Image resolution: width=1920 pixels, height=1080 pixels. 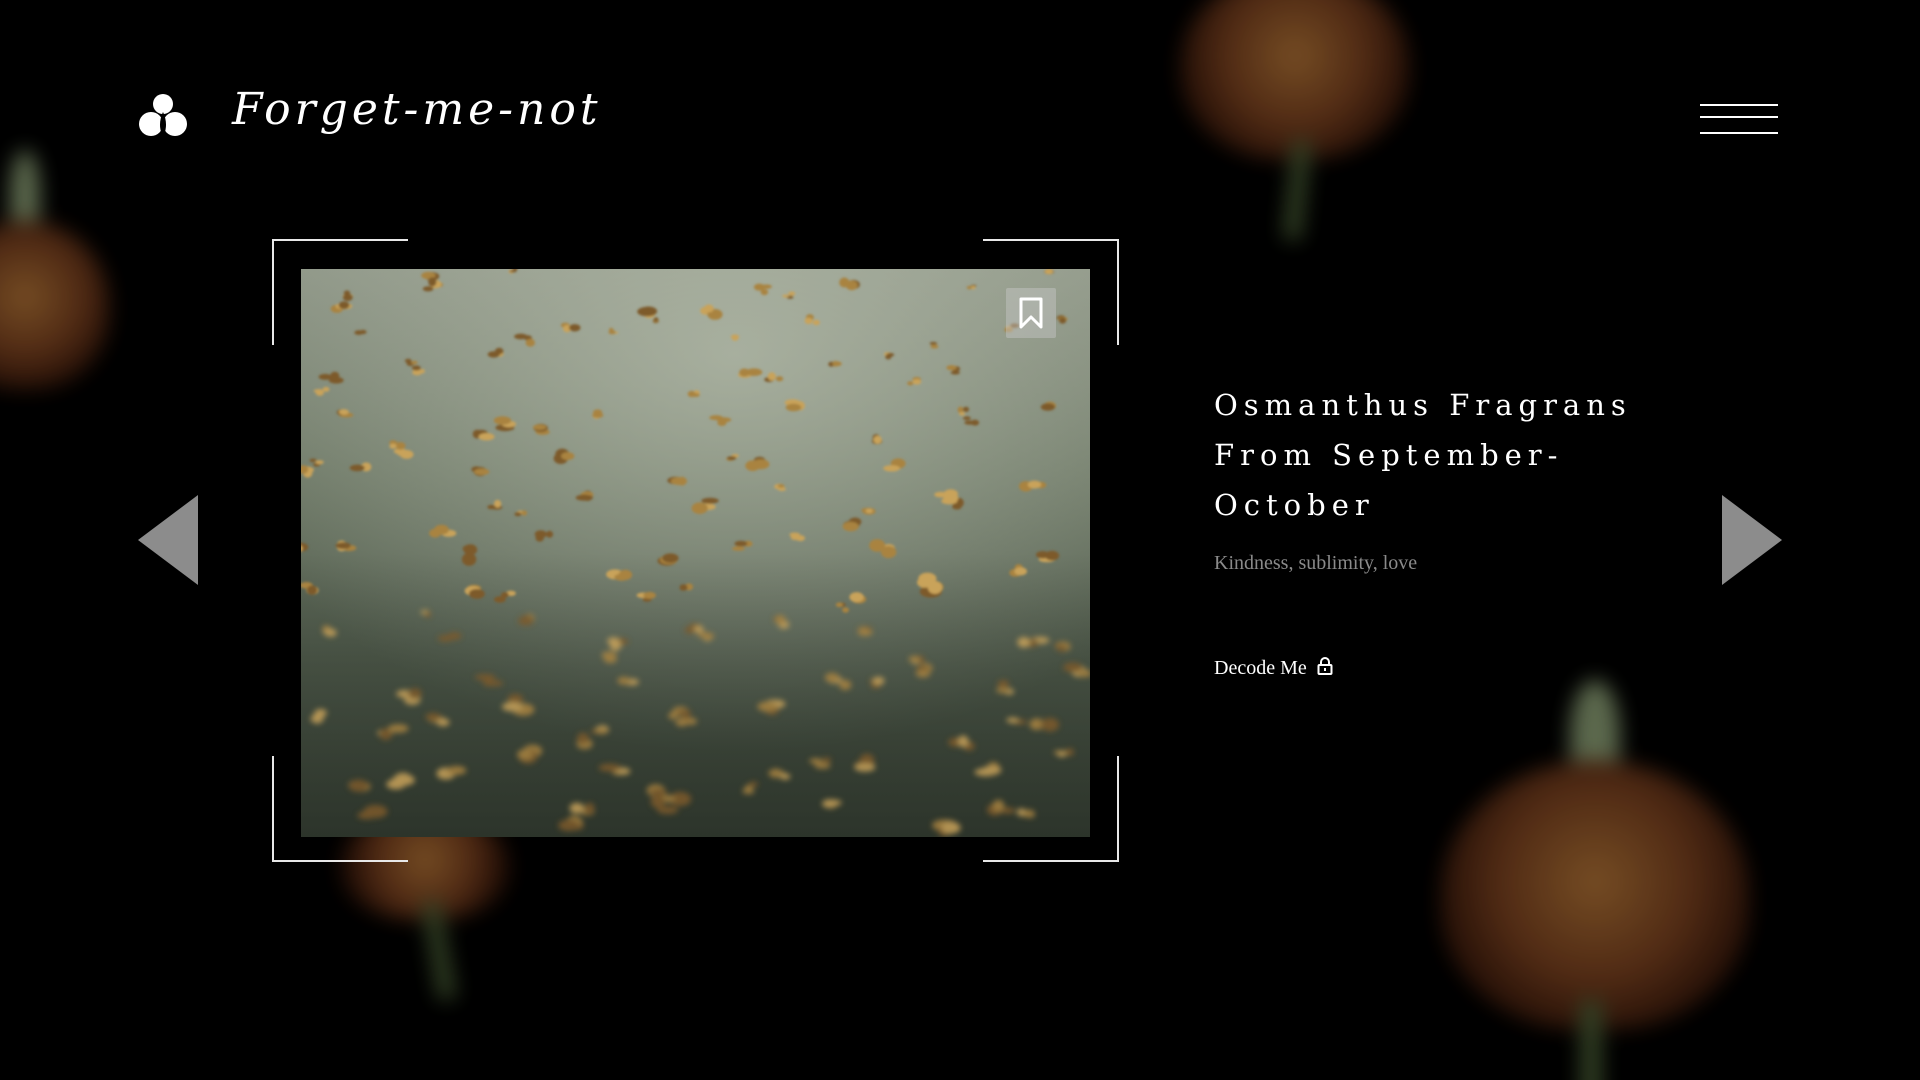 I want to click on background-flower-top, so click(x=1300, y=135).